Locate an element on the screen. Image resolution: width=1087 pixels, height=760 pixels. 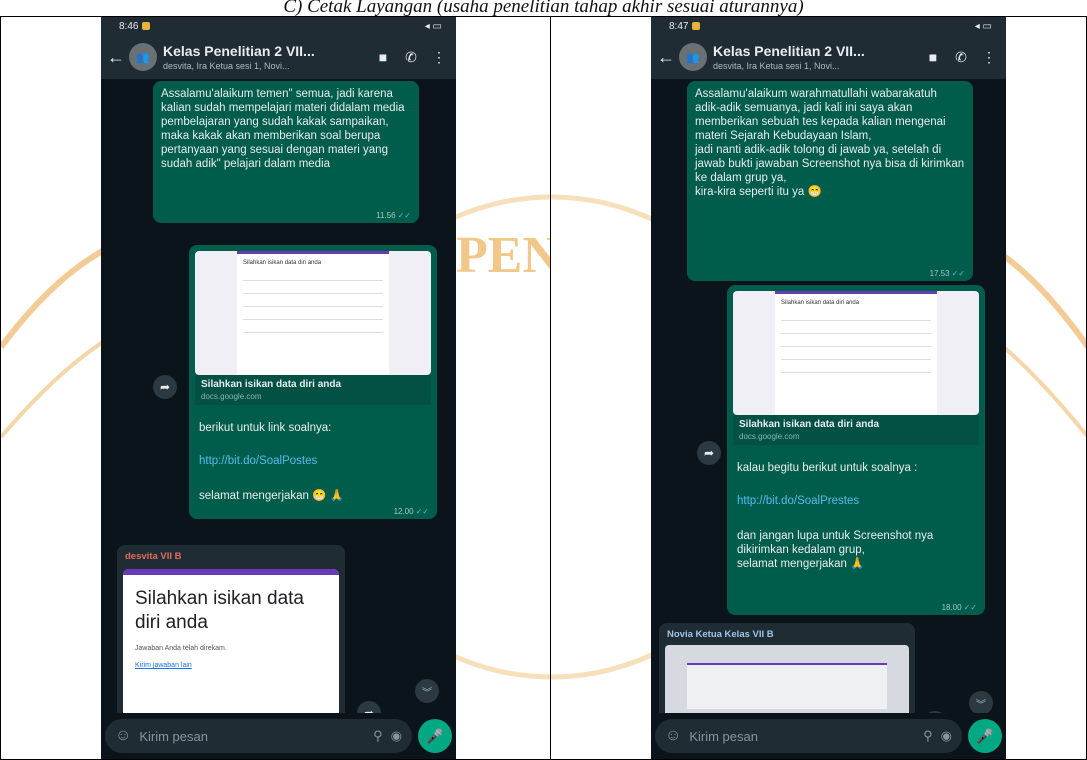
status-time: 8:46 is located at coordinates (129, 26).